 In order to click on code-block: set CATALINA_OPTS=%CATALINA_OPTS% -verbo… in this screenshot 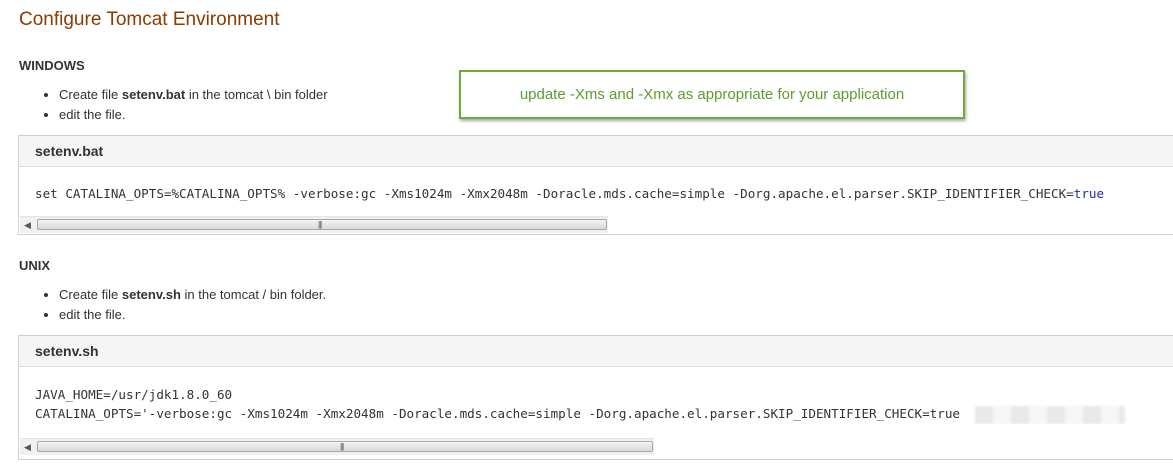, I will do `click(596, 184)`.